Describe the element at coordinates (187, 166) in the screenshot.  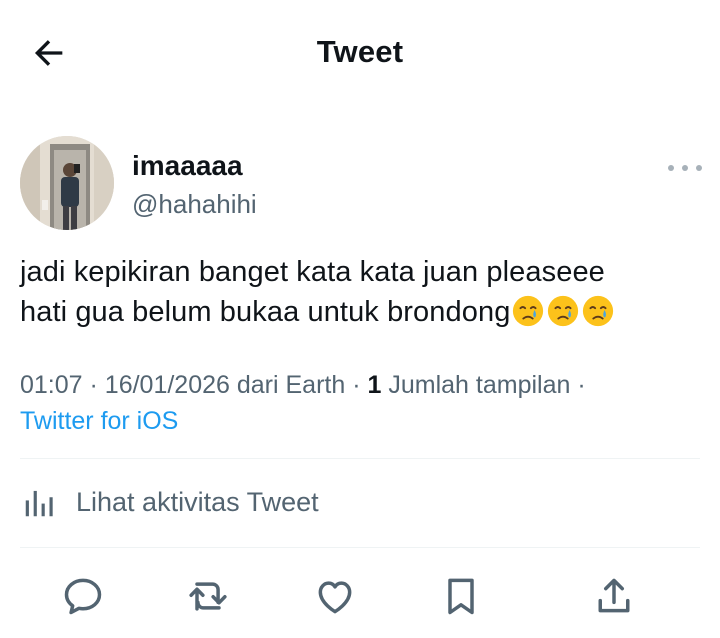
I see `author-display-name: imaaaaa` at that location.